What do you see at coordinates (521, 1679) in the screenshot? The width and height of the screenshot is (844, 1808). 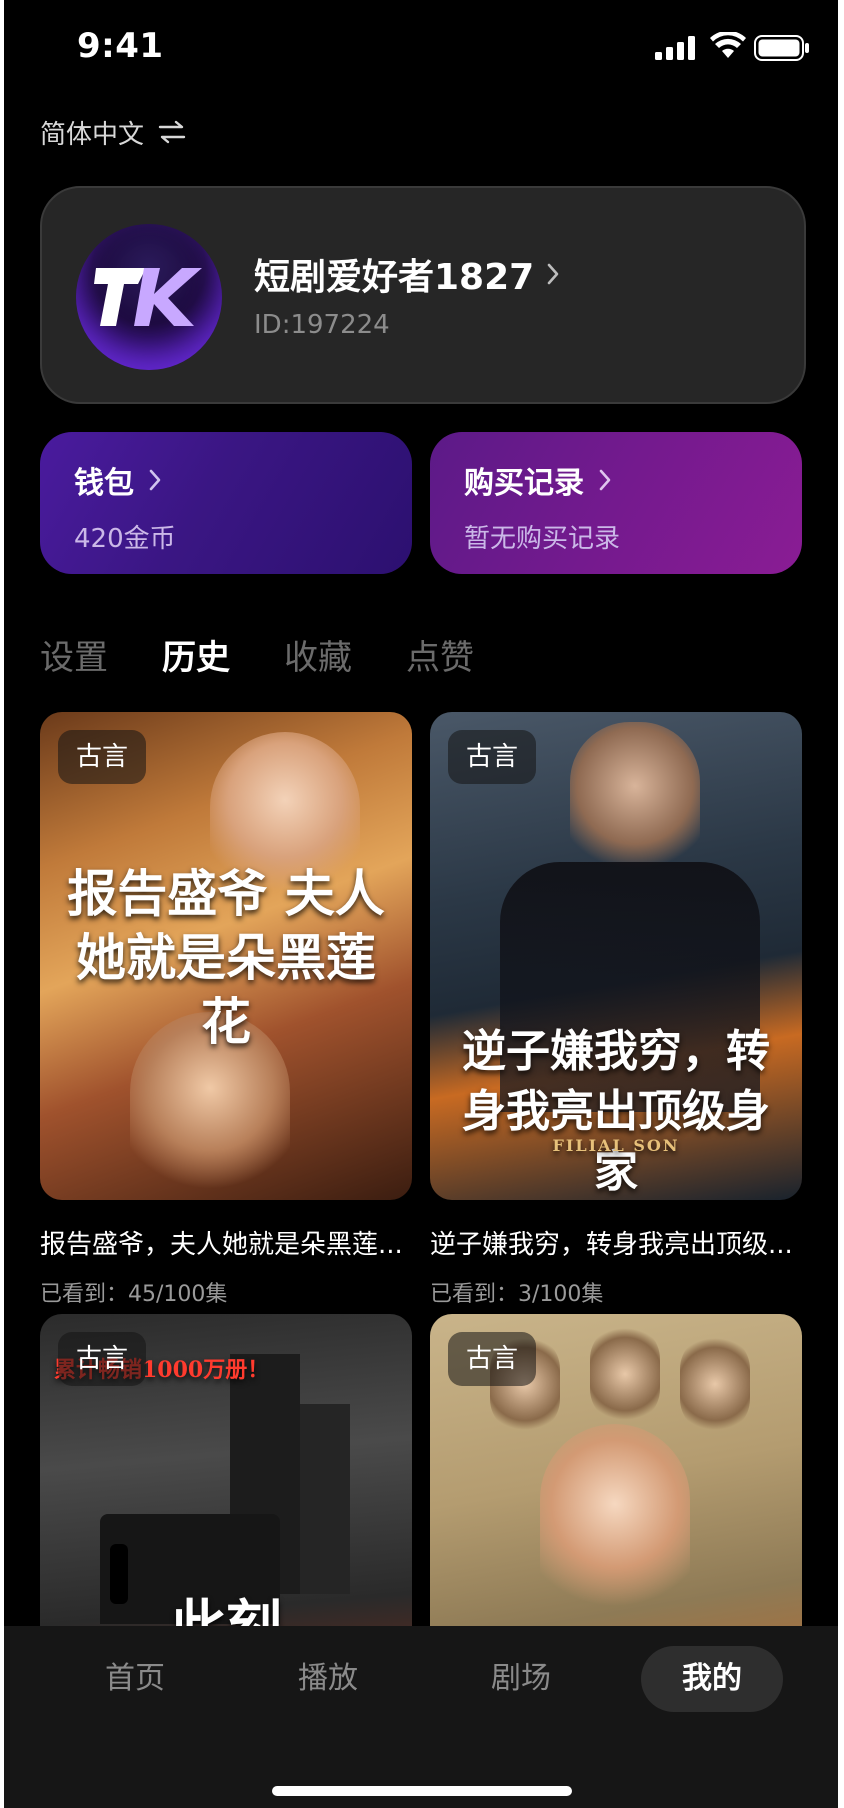 I see `nav-theater: 剧场` at bounding box center [521, 1679].